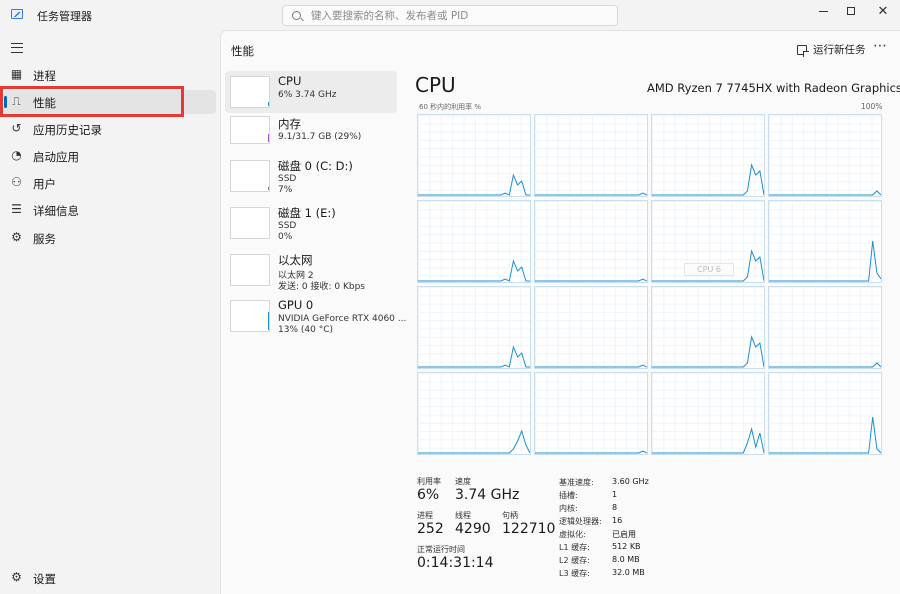 The height and width of the screenshot is (594, 900). Describe the element at coordinates (16, 101) in the screenshot. I see `performance-icon: ⎍` at that location.